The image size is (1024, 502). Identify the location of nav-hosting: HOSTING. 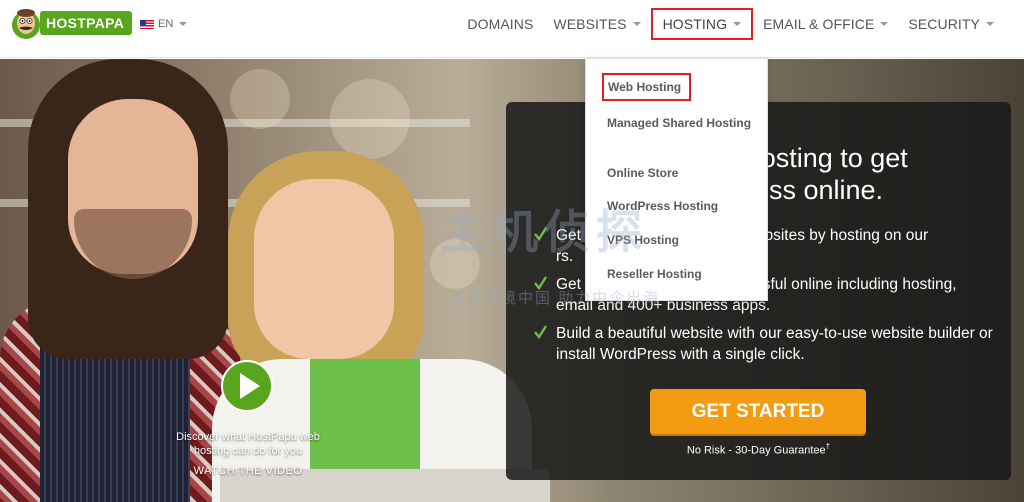
(702, 24).